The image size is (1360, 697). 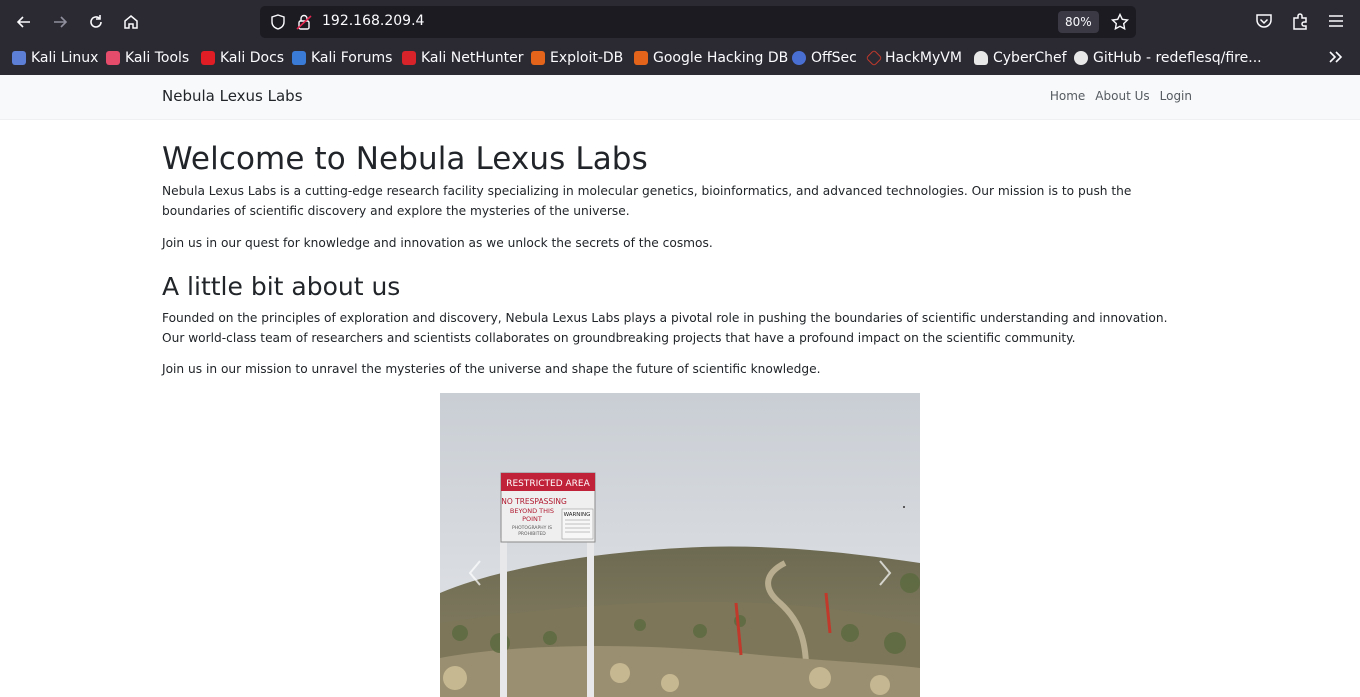 What do you see at coordinates (19, 58) in the screenshot?
I see `kali-dragon-icon` at bounding box center [19, 58].